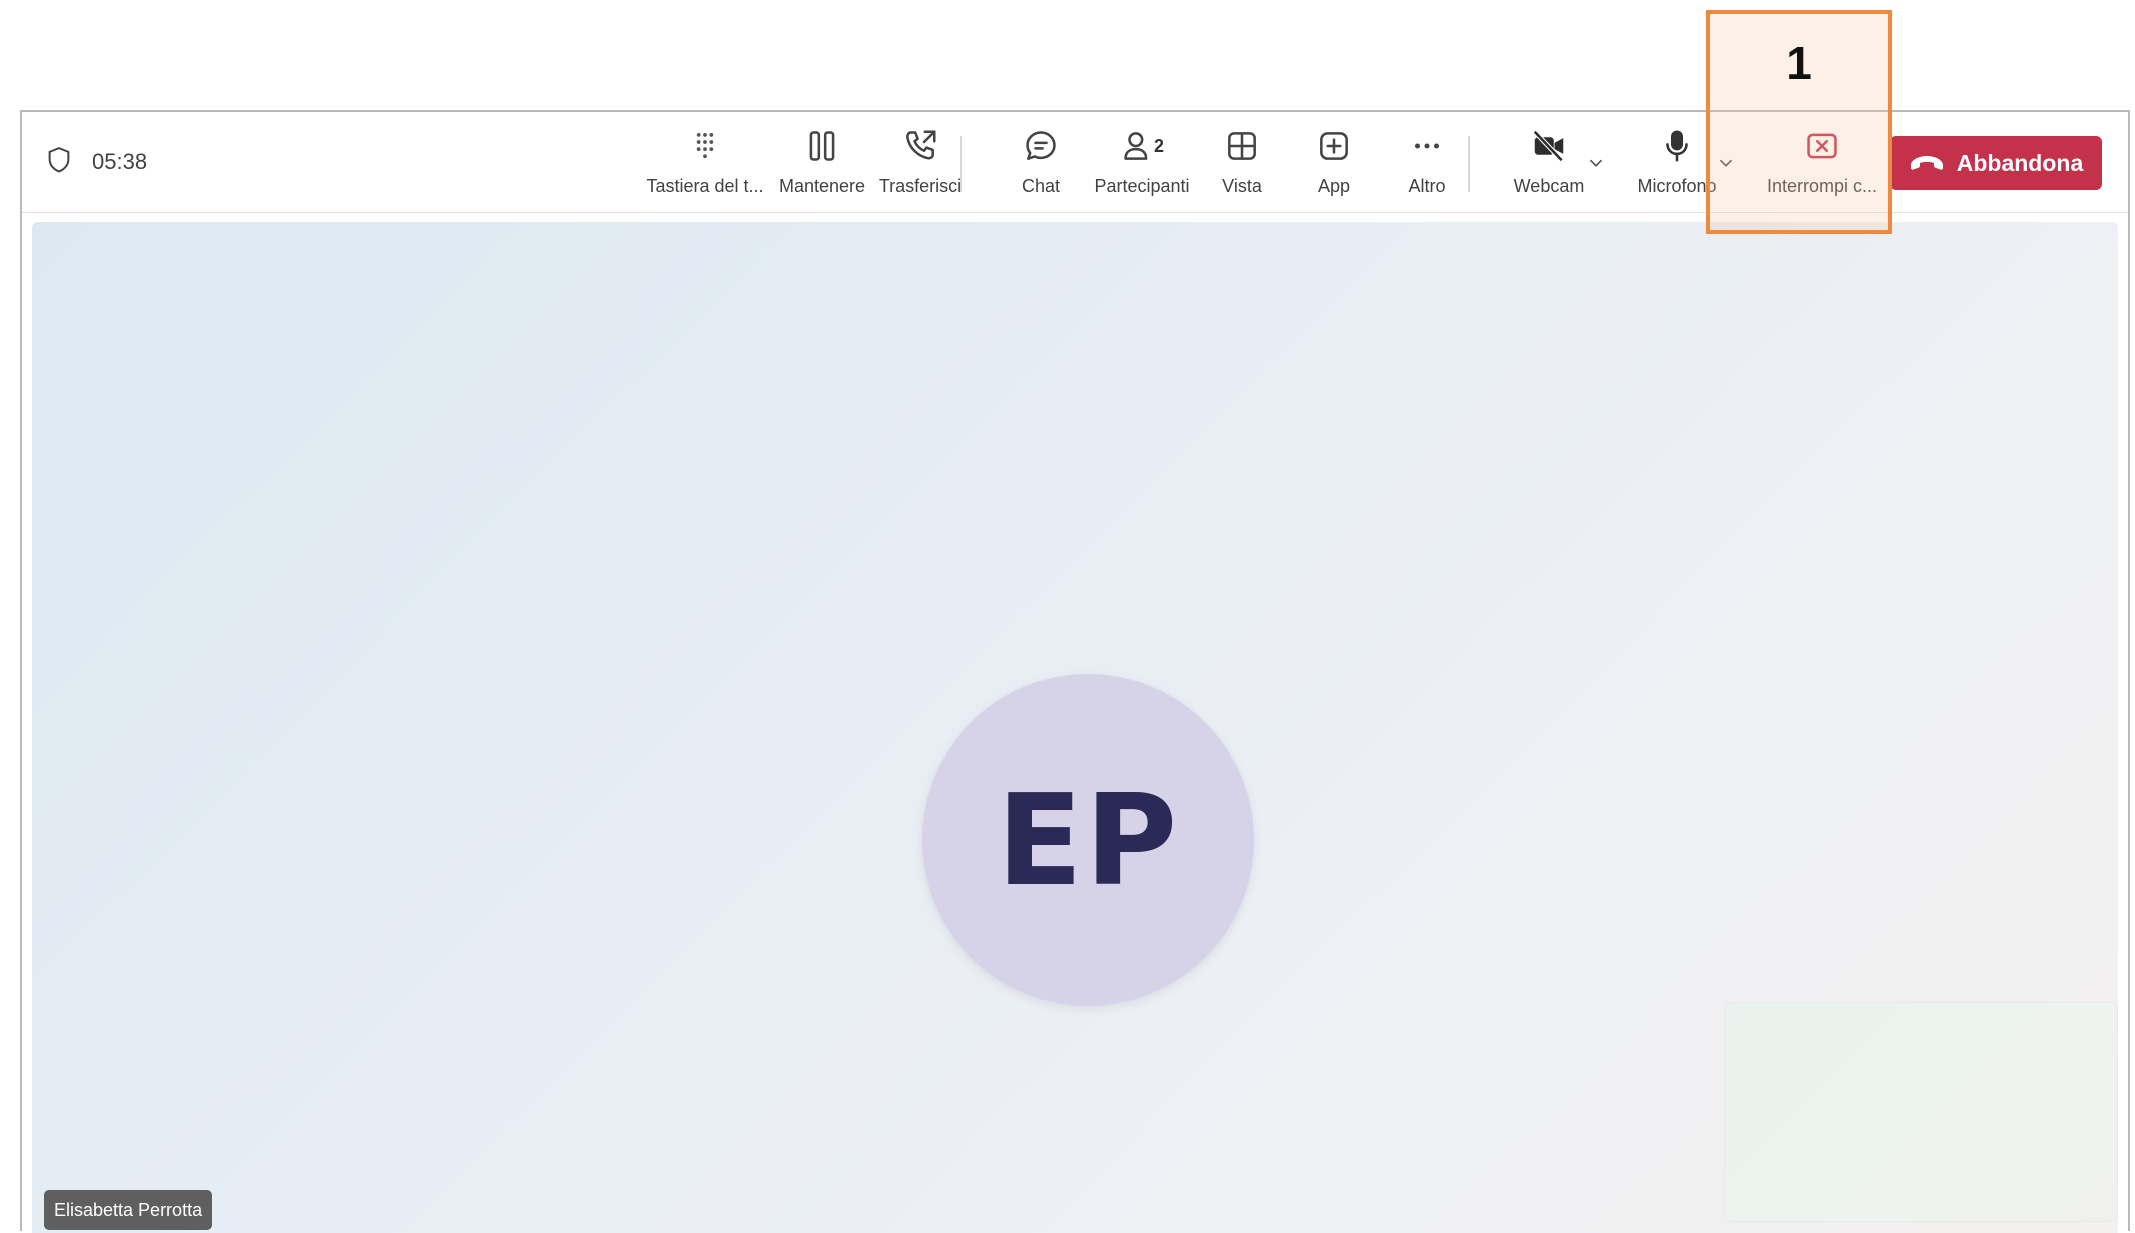 The image size is (2135, 1233). Describe the element at coordinates (120, 161) in the screenshot. I see `call-timer: 05:38` at that location.